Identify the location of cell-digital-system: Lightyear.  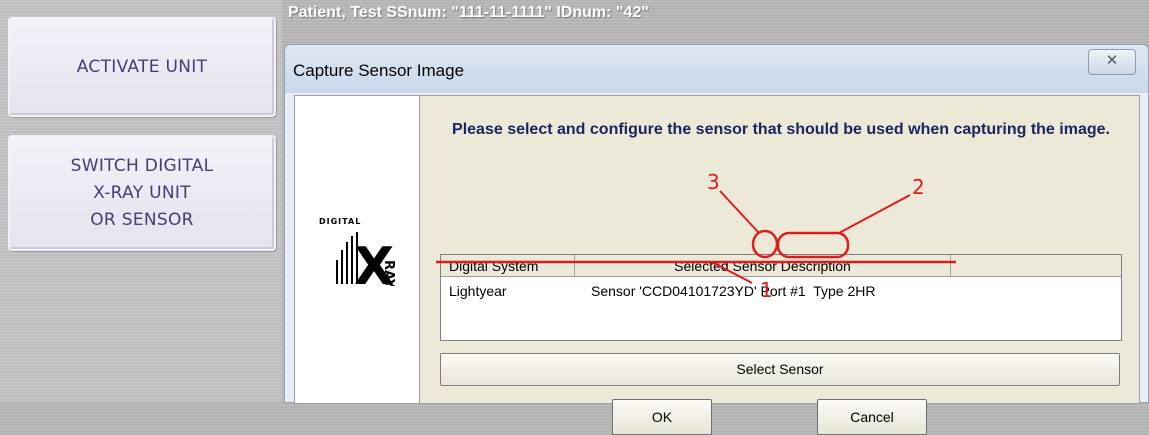
(478, 291).